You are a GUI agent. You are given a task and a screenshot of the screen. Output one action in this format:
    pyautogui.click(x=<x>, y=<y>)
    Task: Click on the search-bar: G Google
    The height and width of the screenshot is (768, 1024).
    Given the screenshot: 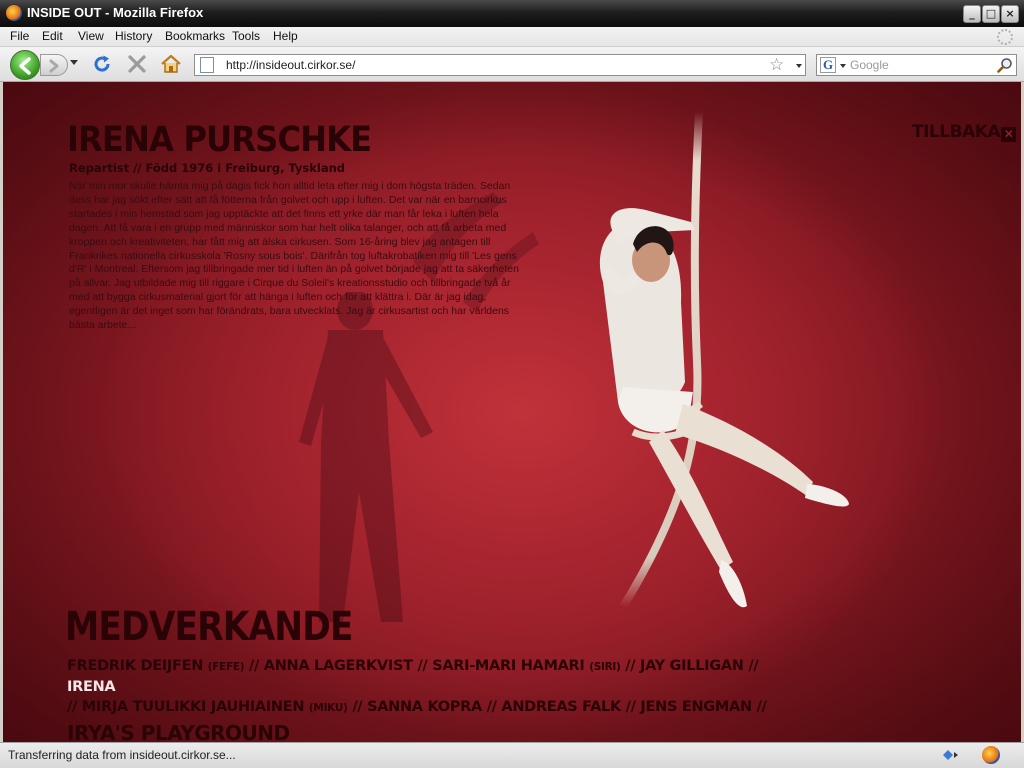 What is the action you would take?
    pyautogui.click(x=916, y=65)
    